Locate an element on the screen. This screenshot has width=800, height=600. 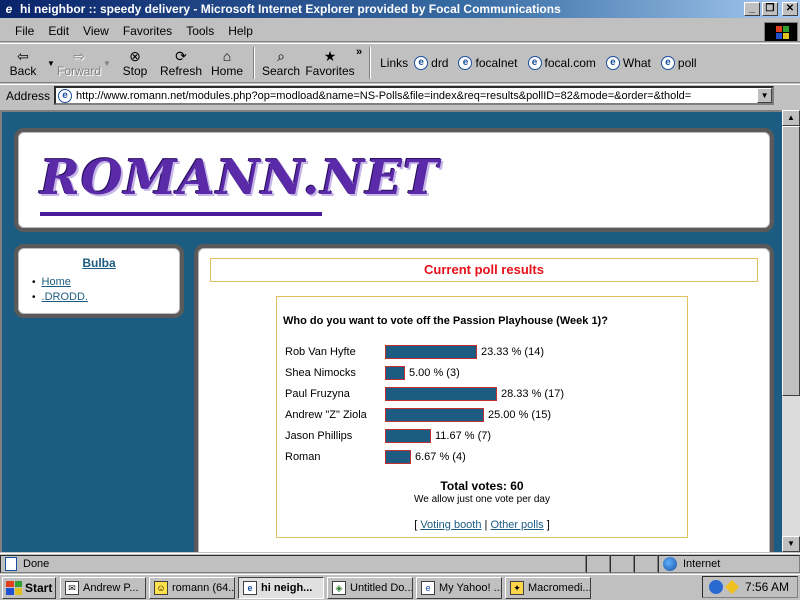
status-bar: Done Internet is located at coordinates (400, 563).